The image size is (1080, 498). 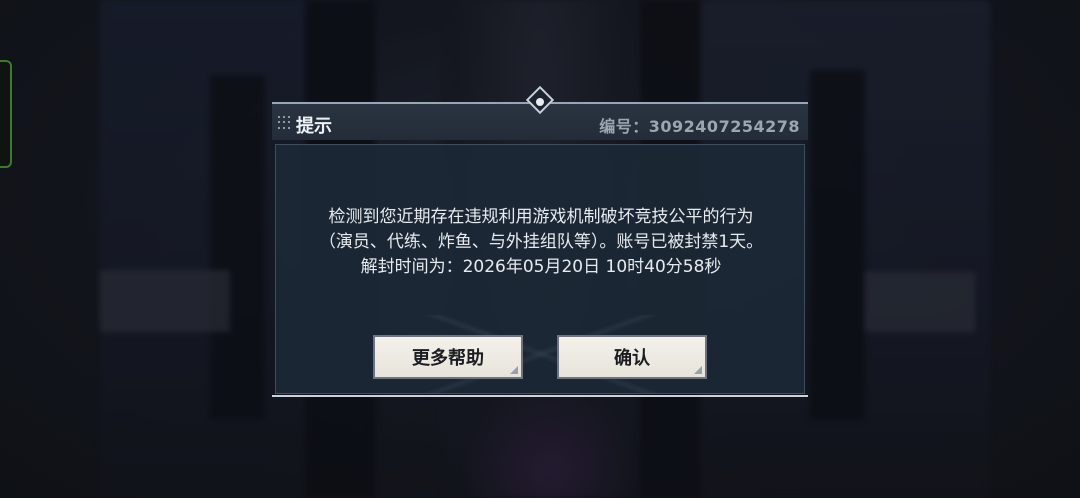 I want to click on unban-time-line: 解封时间为：2026年05月20日 10时40分58秒, so click(x=541, y=267).